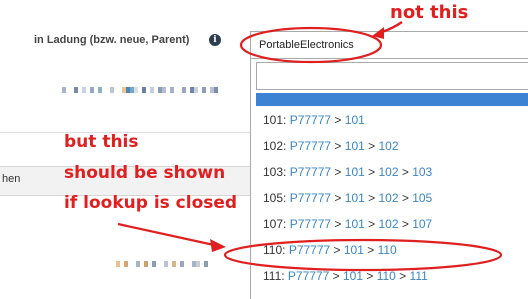  Describe the element at coordinates (311, 45) in the screenshot. I see `annotation-ellipse-top` at that location.